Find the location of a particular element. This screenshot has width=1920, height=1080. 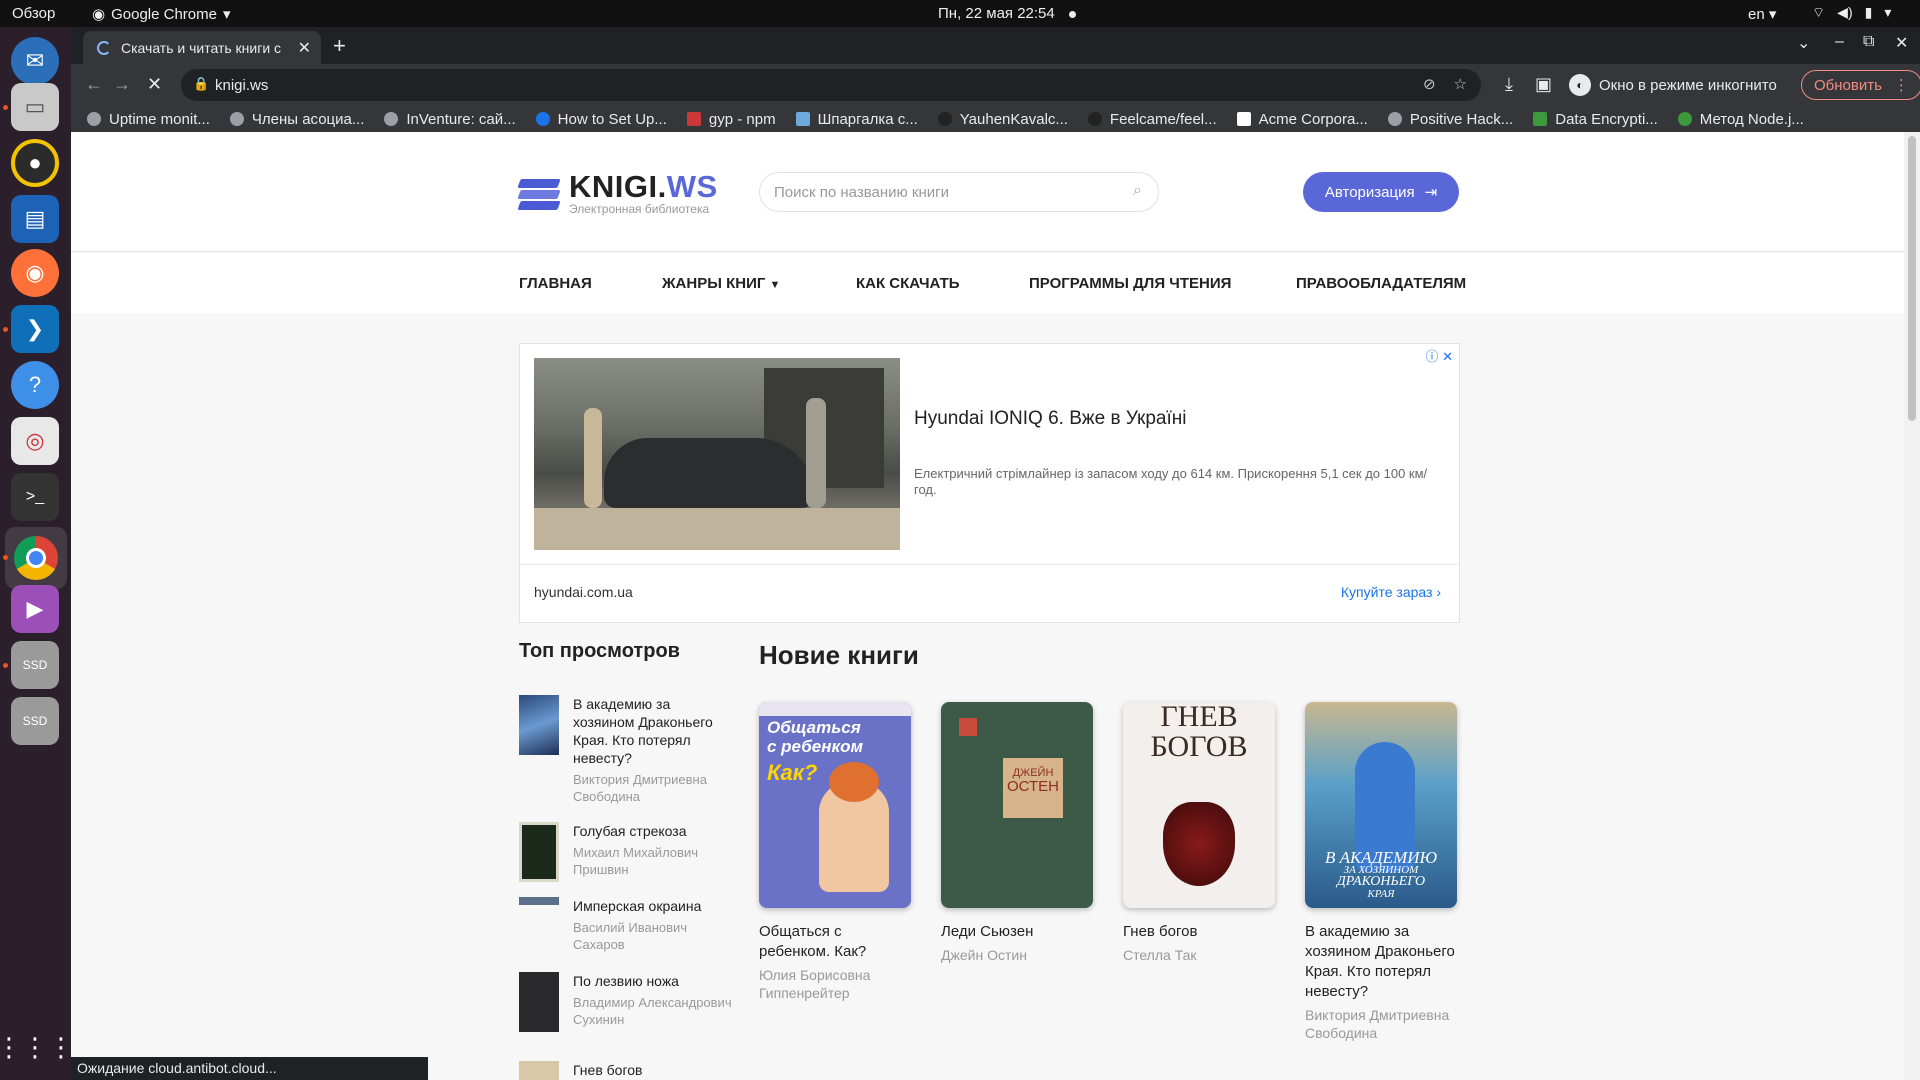

book-author: Джейн Остин is located at coordinates (1018, 955).